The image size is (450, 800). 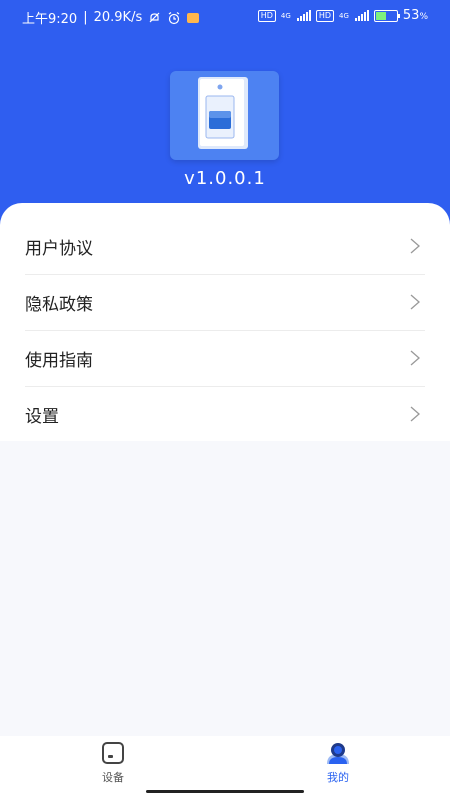 What do you see at coordinates (225, 246) in the screenshot?
I see `menu-item-user-agreement: 用户协议` at bounding box center [225, 246].